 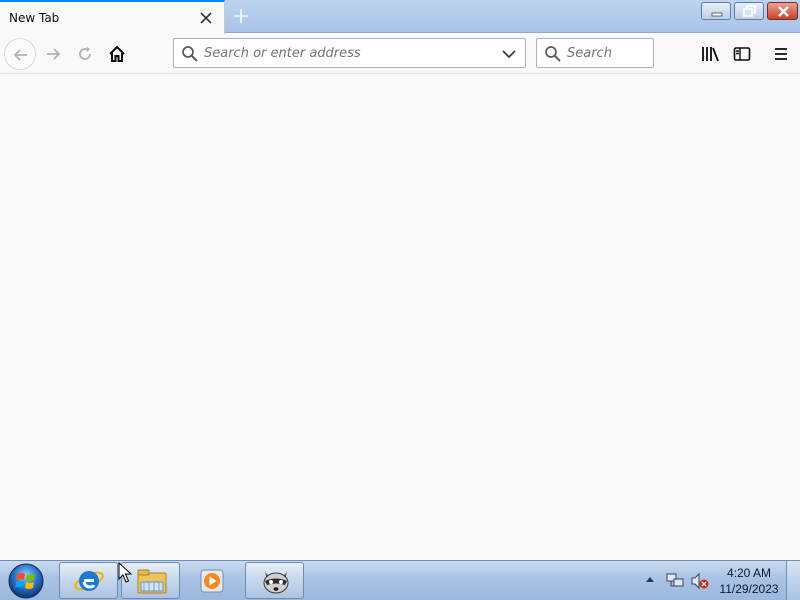 I want to click on start-button, so click(x=26, y=581).